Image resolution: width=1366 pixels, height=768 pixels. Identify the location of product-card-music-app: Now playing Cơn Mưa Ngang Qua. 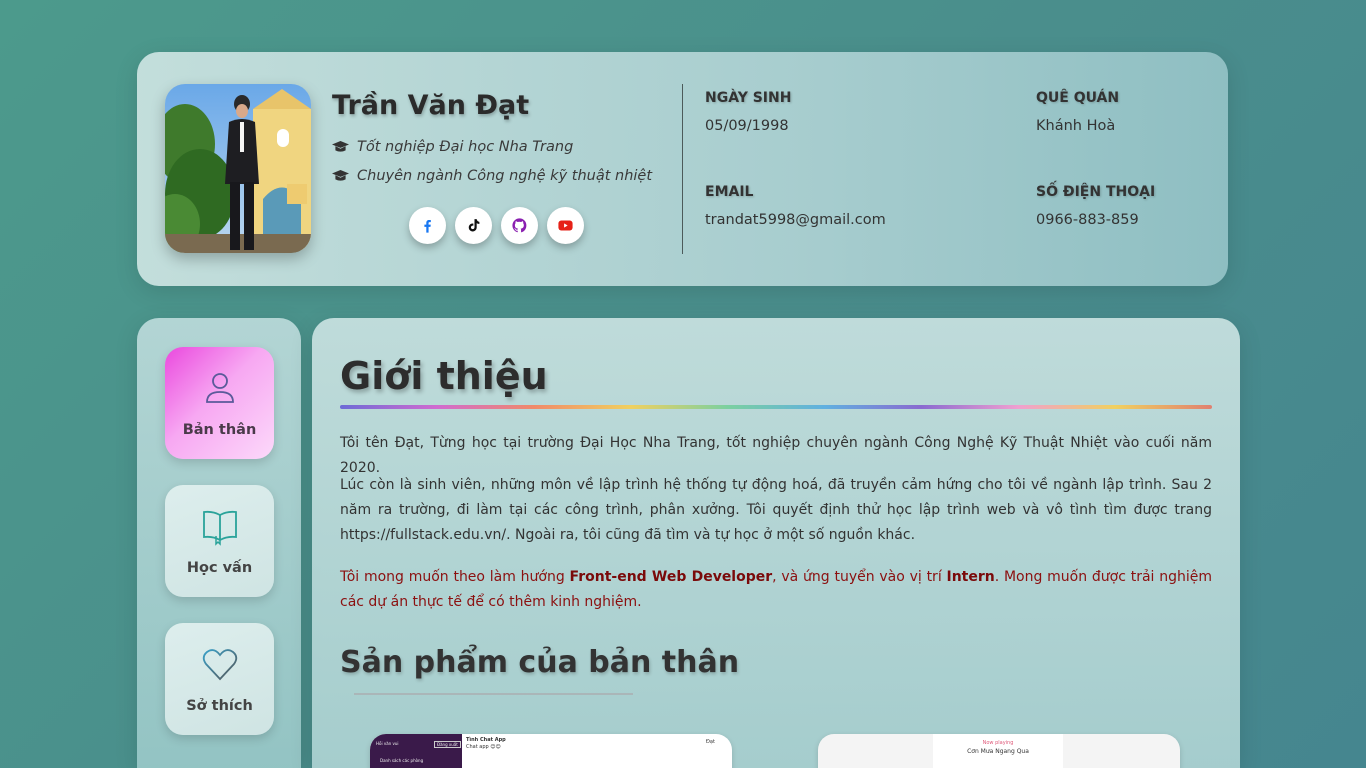
(999, 751).